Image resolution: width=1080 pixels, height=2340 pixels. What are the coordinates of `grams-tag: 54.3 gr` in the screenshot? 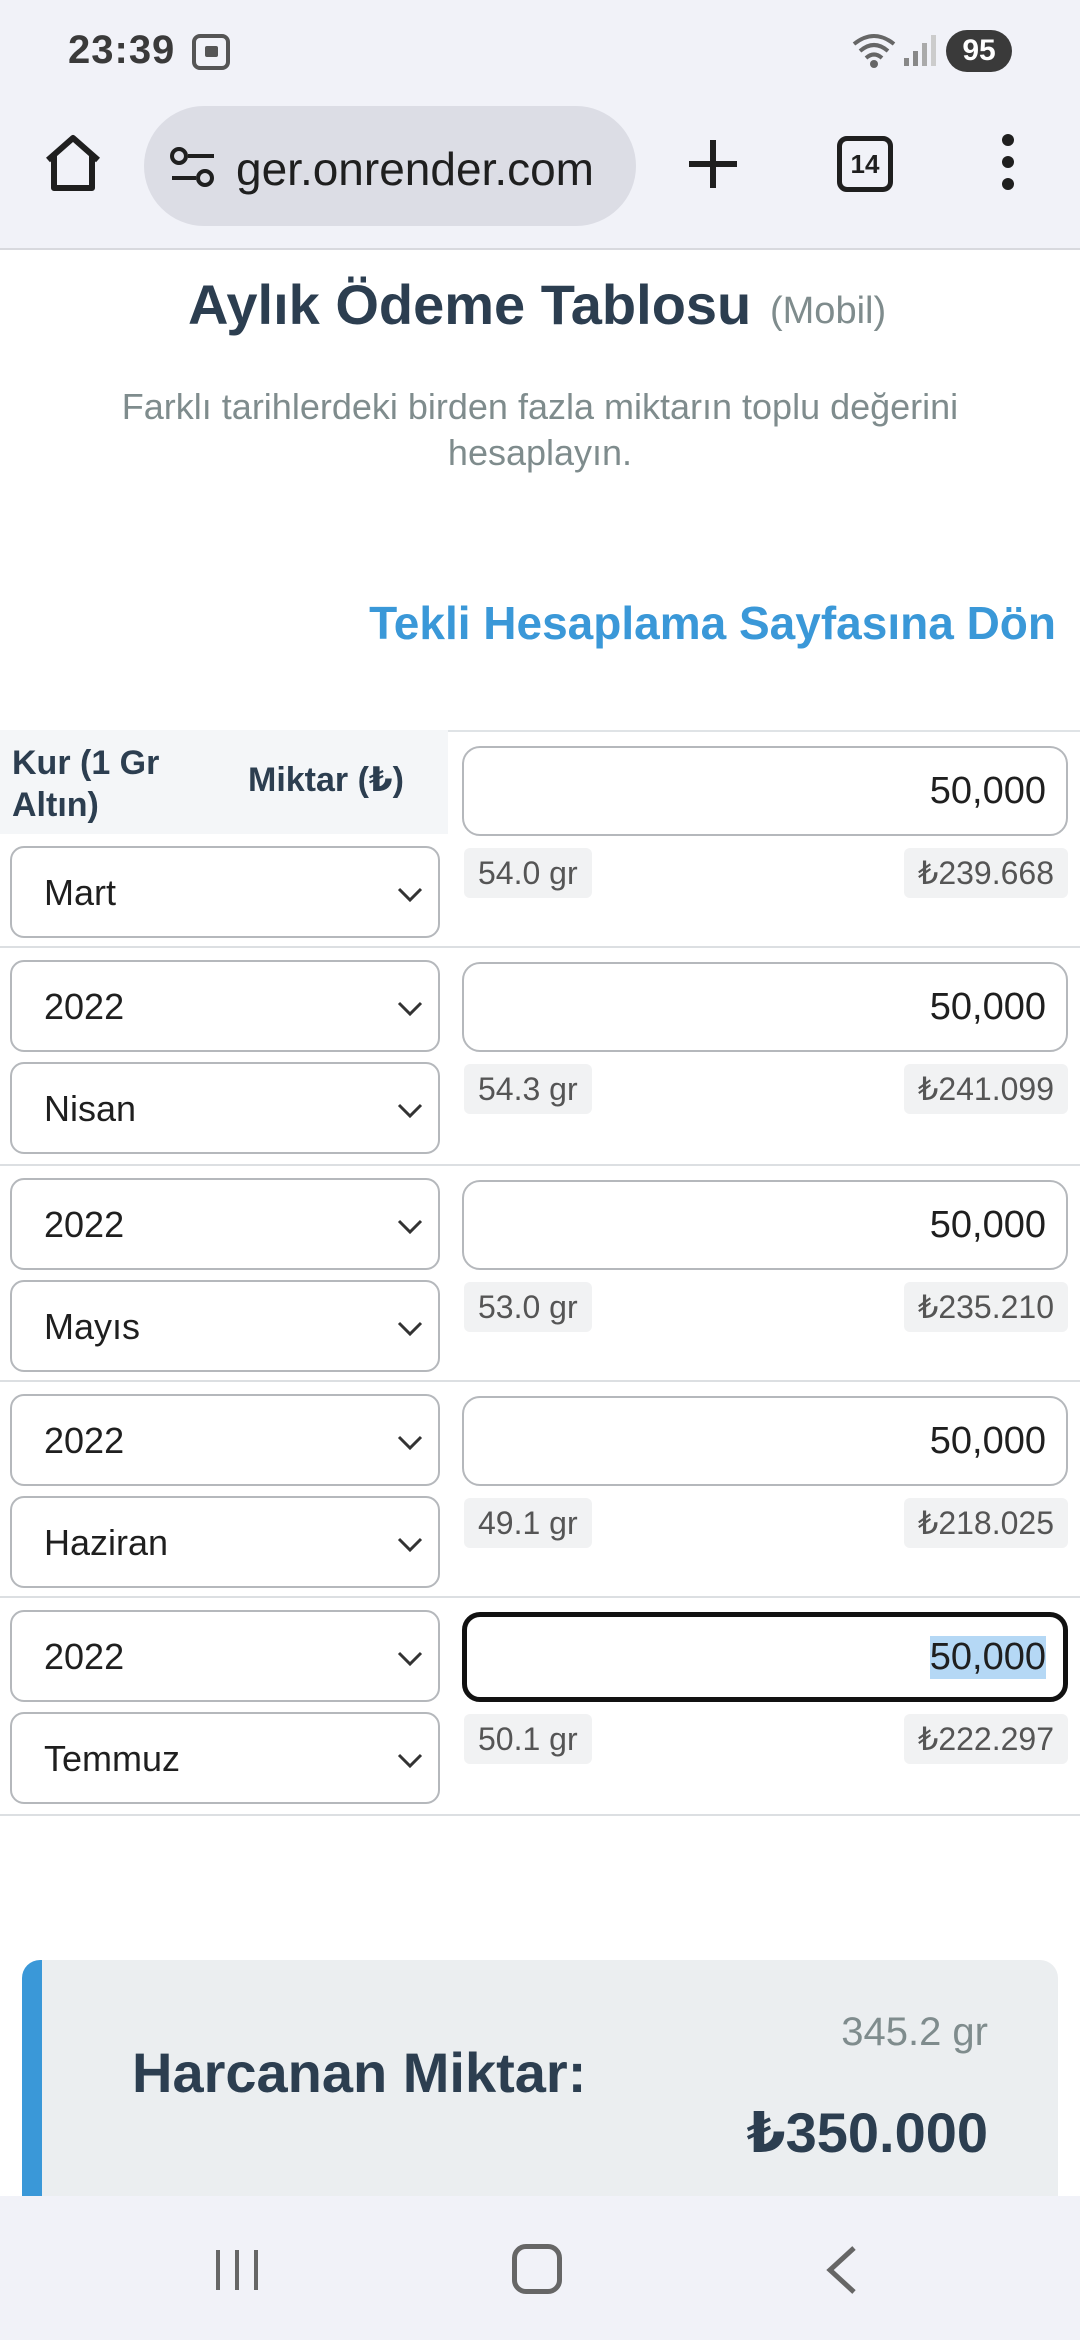 It's located at (528, 1089).